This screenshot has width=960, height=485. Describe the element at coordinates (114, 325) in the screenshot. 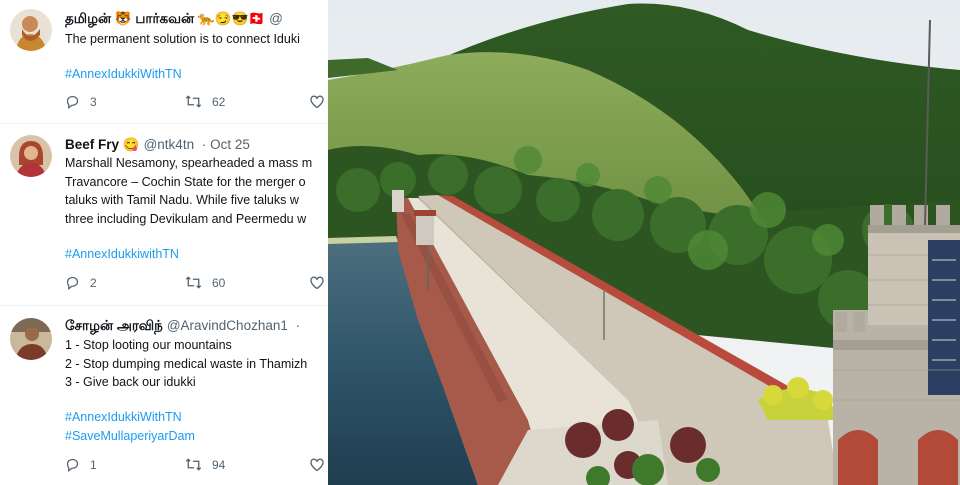

I see `author-name: சோழன் அரவிந்` at that location.